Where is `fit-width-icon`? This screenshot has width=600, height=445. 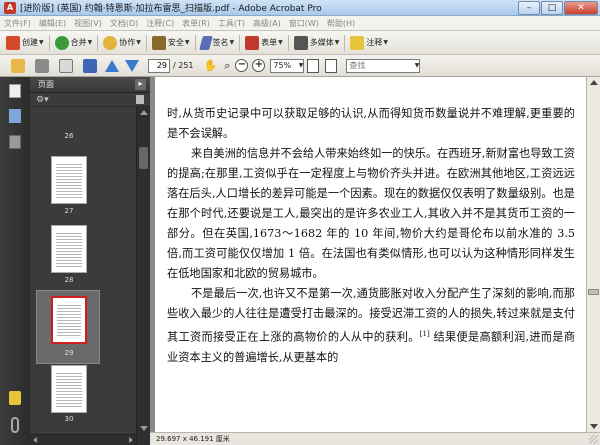
fit-width-icon is located at coordinates (331, 65).